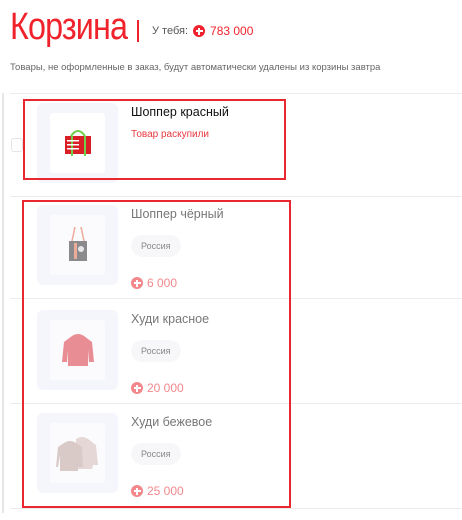  I want to click on balance: У тебя: 783 000, so click(202, 31).